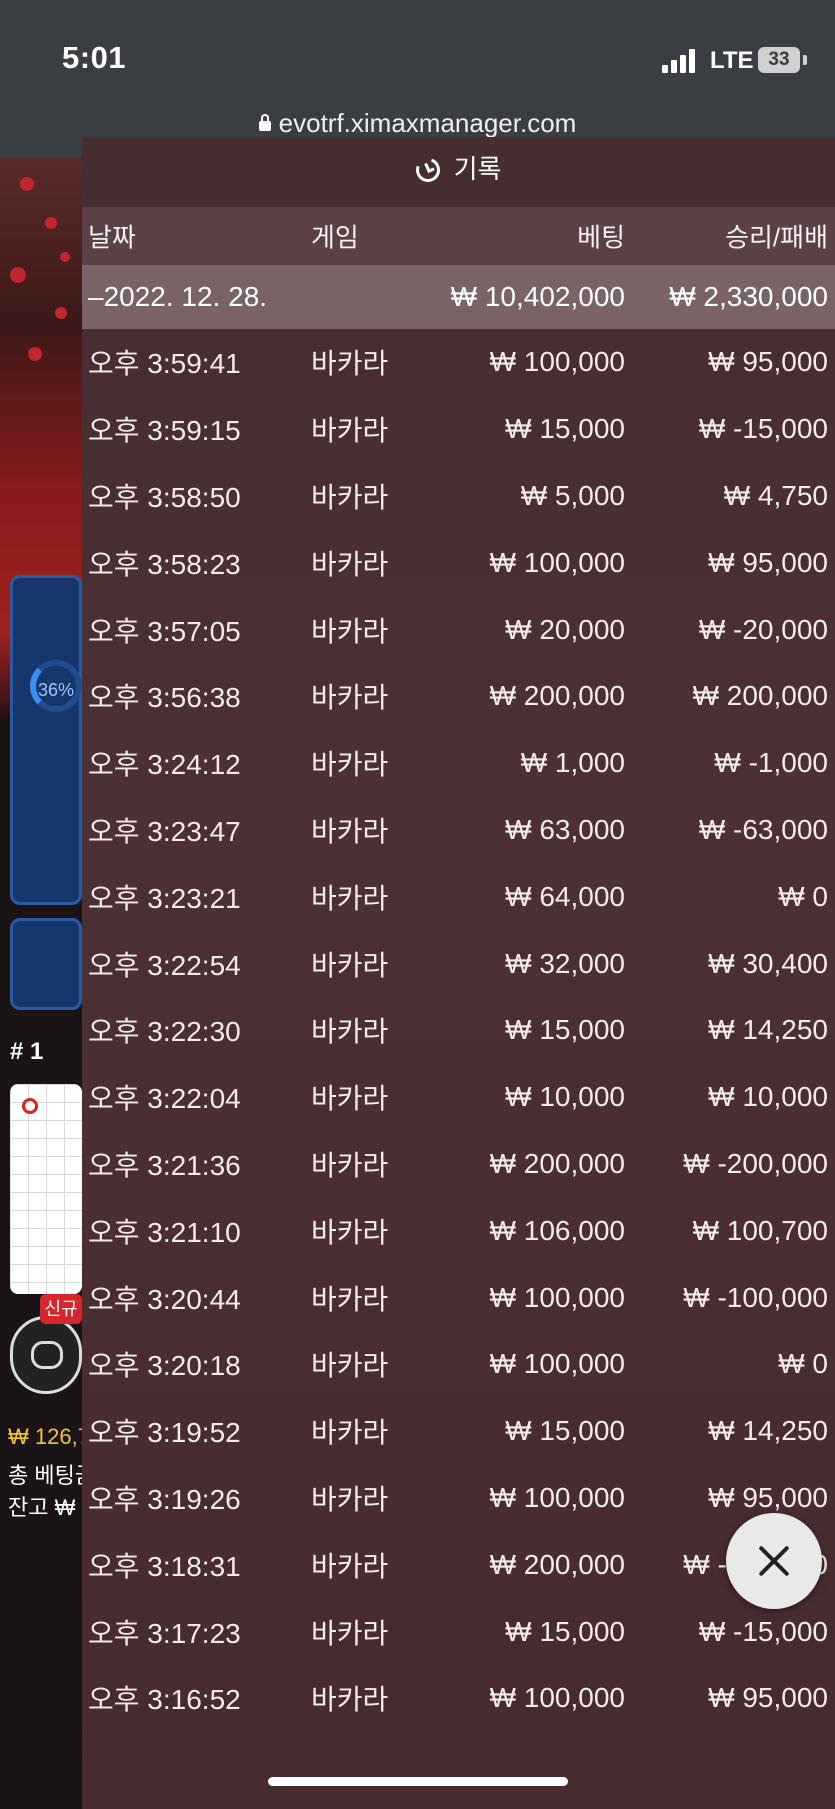 The height and width of the screenshot is (1809, 835). Describe the element at coordinates (768, 963) in the screenshot. I see `row-result: ₩ 30,400` at that location.